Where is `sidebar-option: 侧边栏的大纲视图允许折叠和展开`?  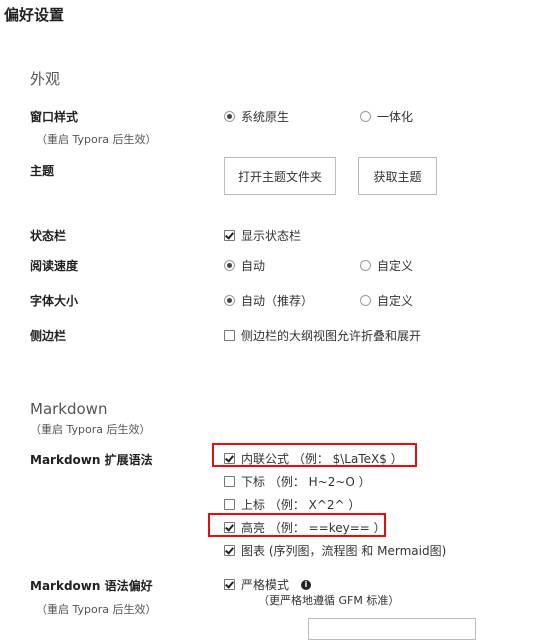 sidebar-option: 侧边栏的大纲视图允许折叠和展开 is located at coordinates (322, 335).